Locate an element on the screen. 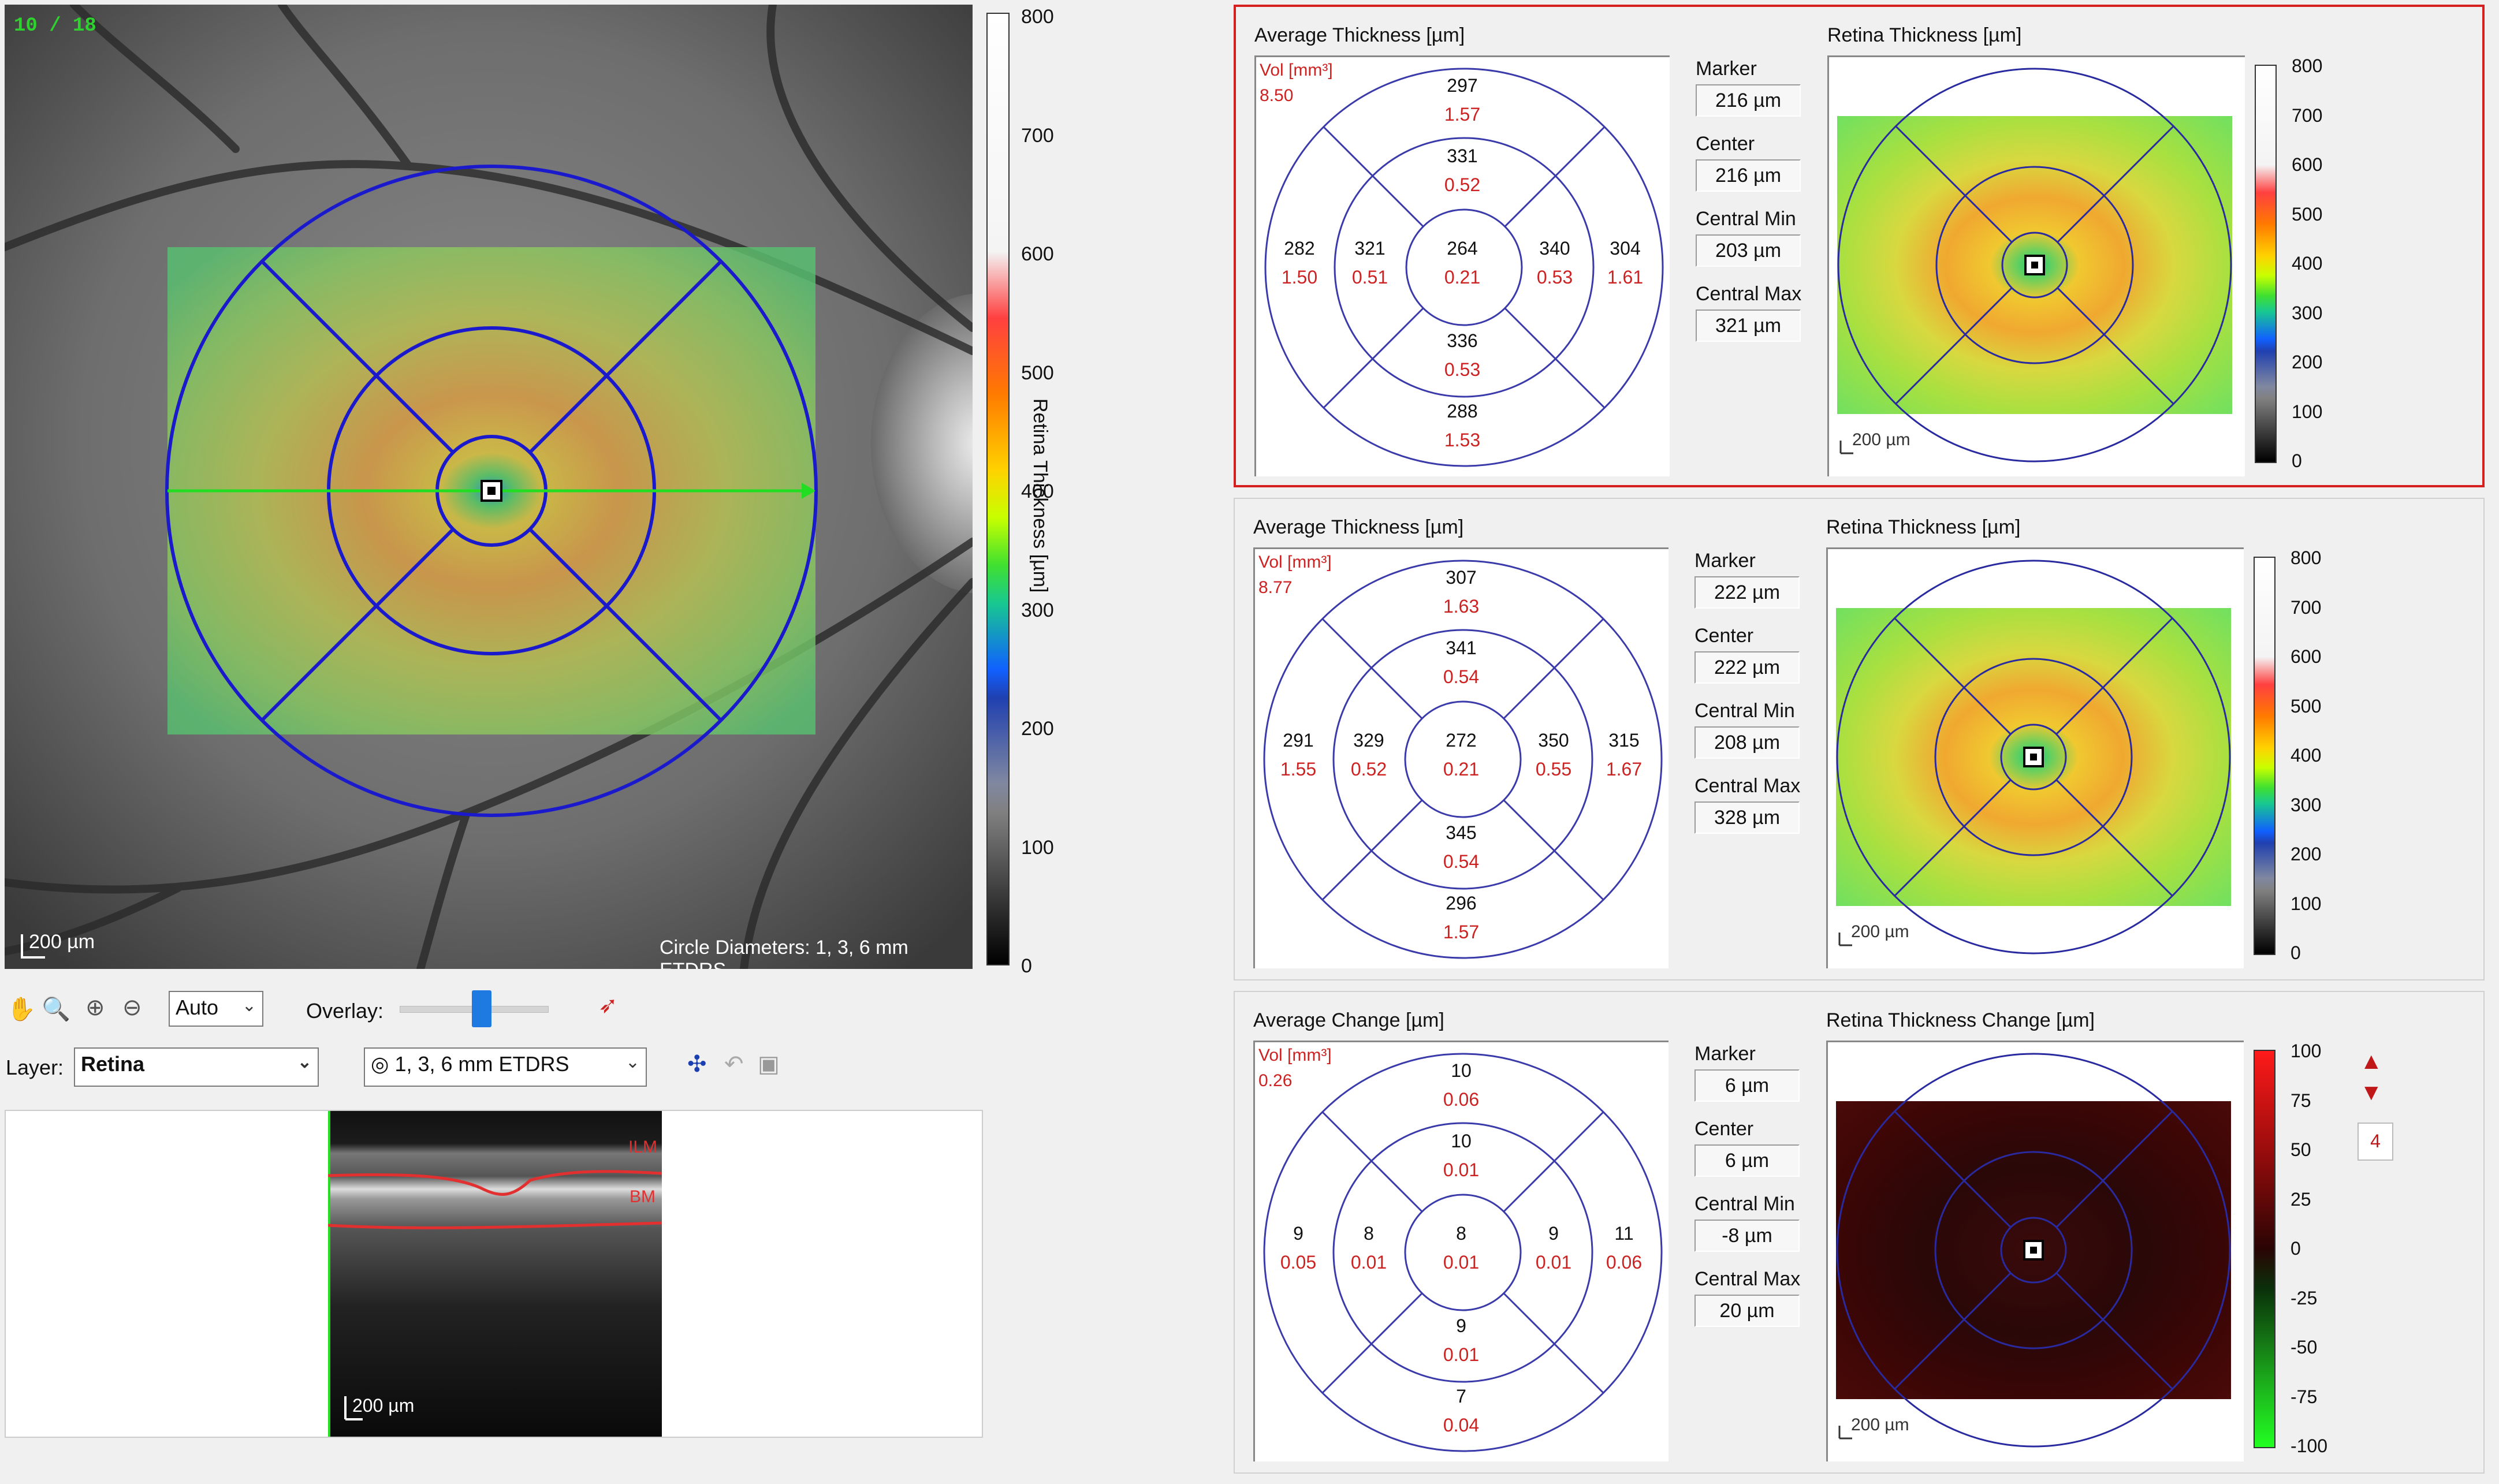  stat-value: 321 µm is located at coordinates (1748, 326).